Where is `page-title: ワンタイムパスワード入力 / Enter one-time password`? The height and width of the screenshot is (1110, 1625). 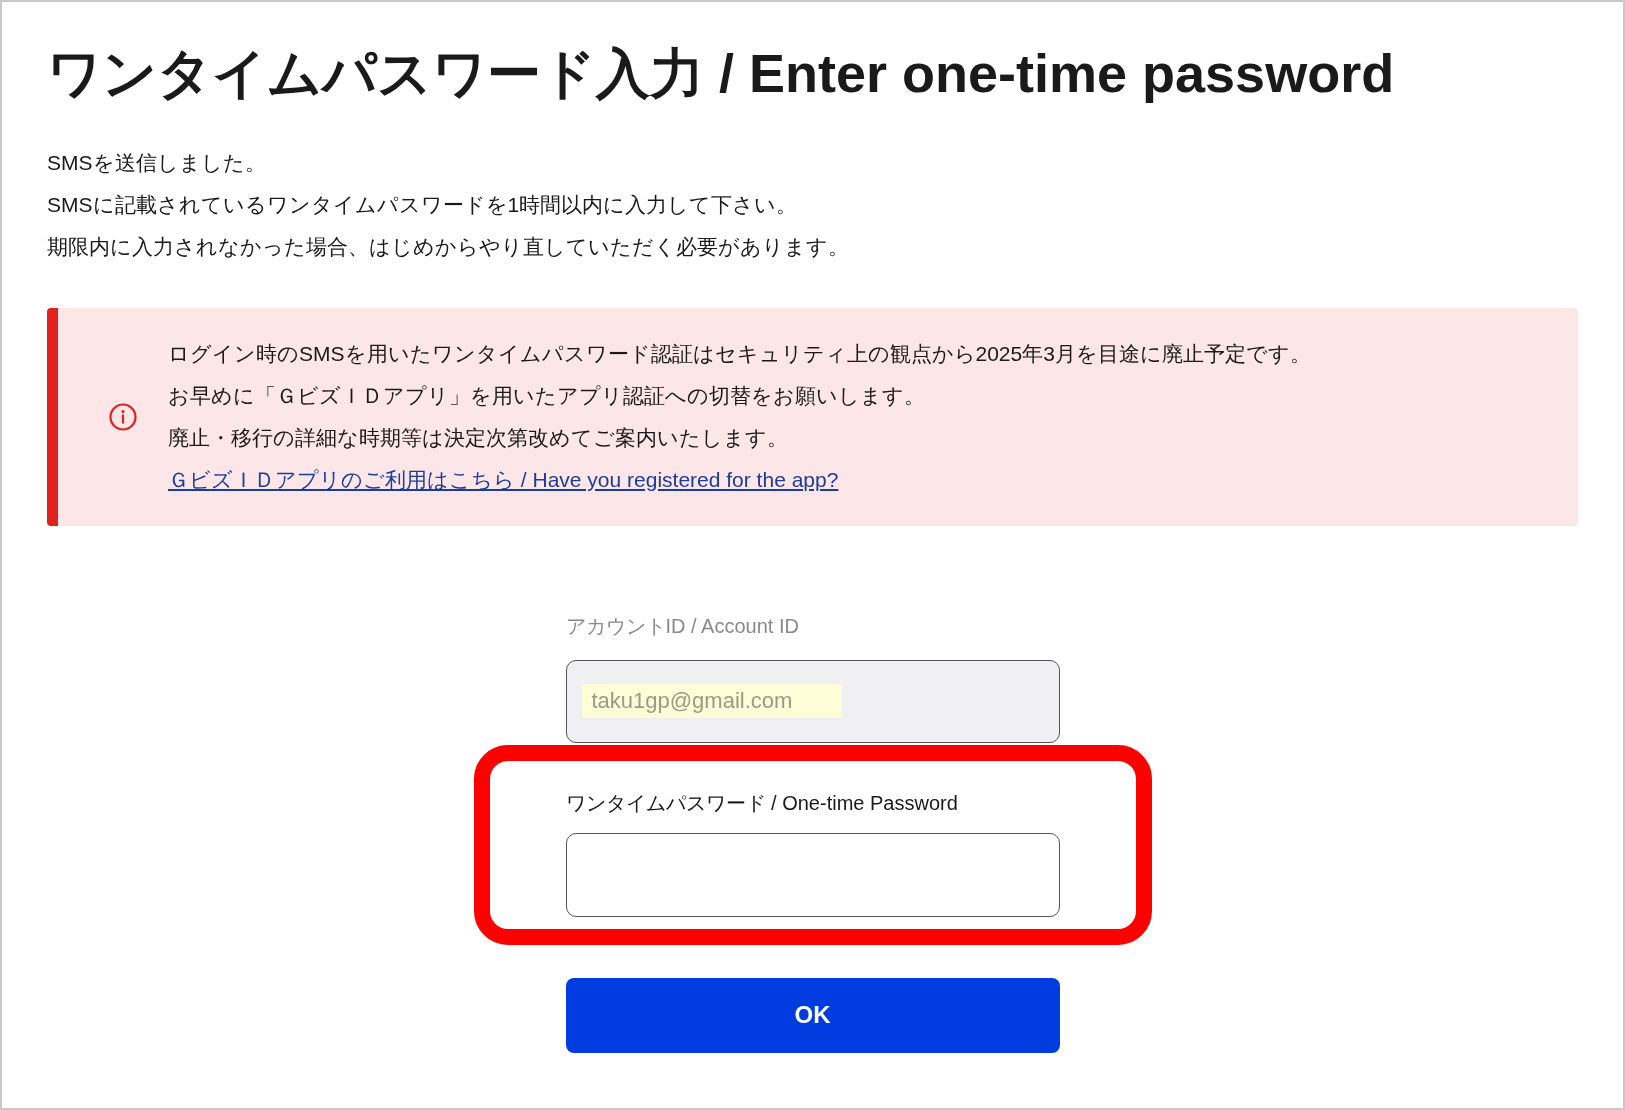
page-title: ワンタイムパスワード入力 / Enter one-time password is located at coordinates (721, 73).